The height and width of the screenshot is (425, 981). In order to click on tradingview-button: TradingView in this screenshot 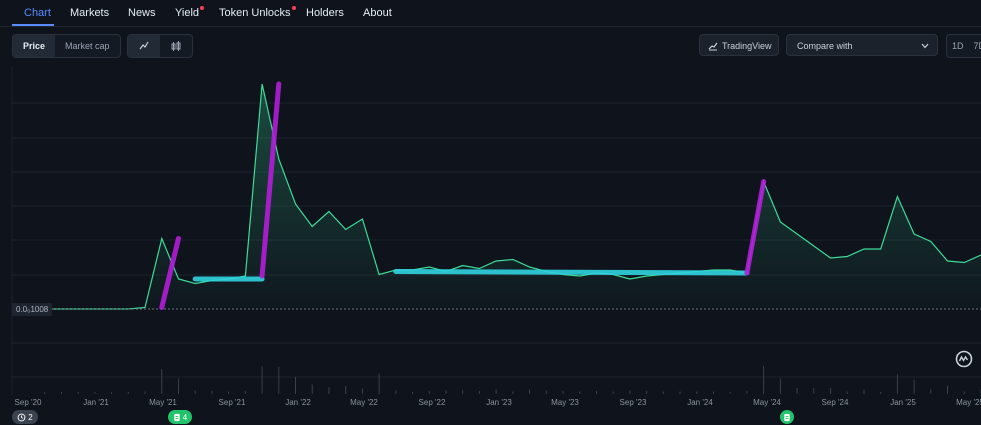, I will do `click(739, 45)`.